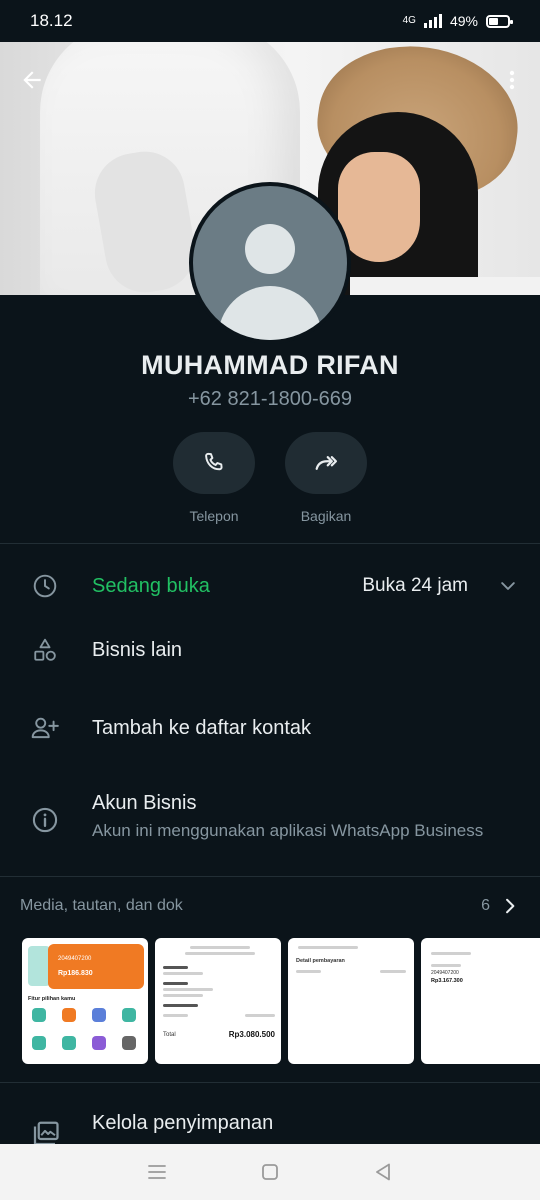 This screenshot has height=1200, width=540. I want to click on profile-name: MUHAMMAD RIFAN, so click(270, 365).